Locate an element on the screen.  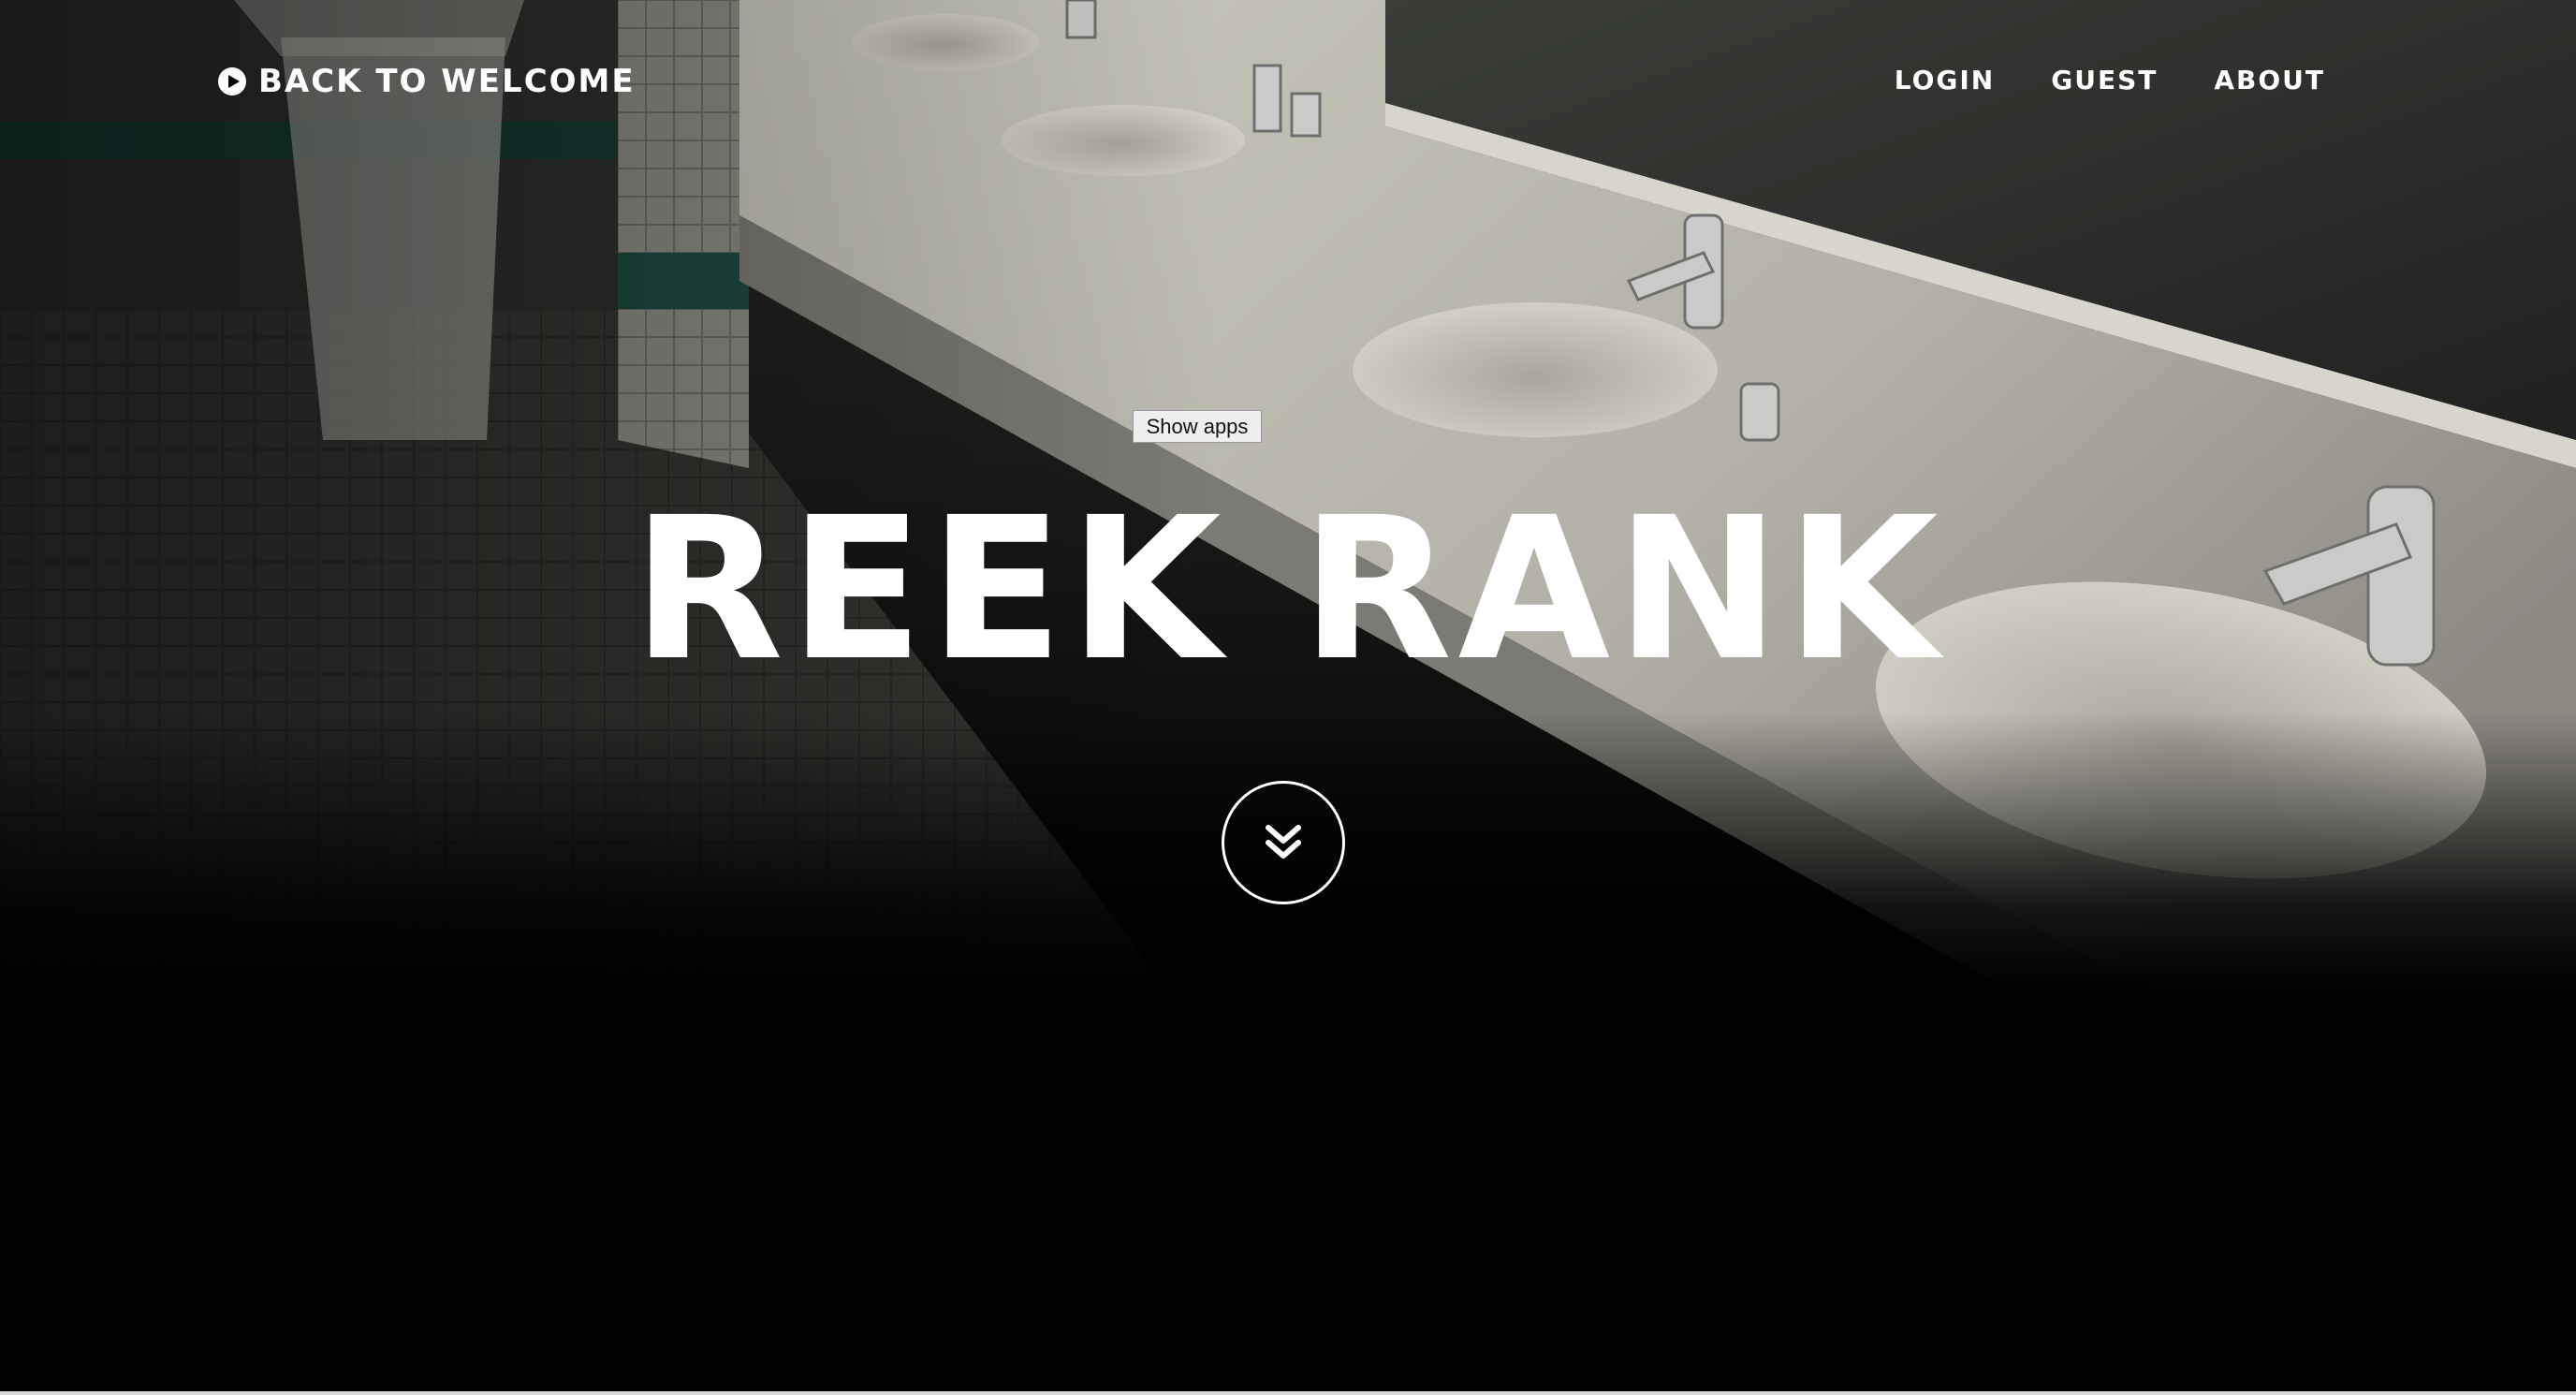
scroll-down-button is located at coordinates (1283, 843).